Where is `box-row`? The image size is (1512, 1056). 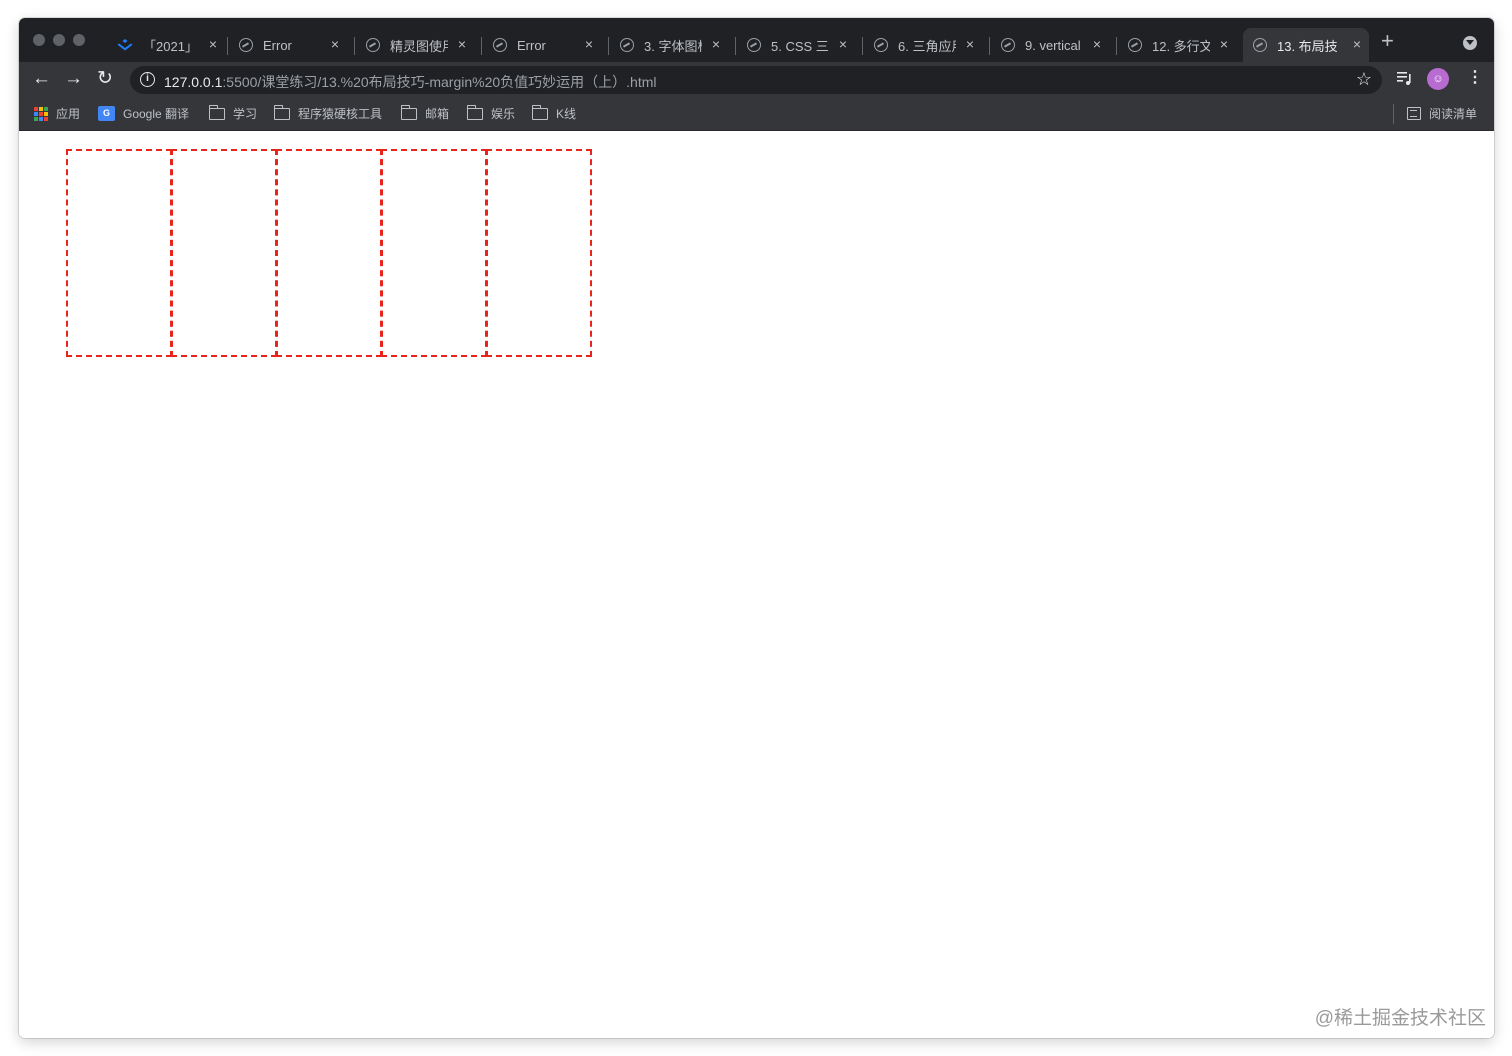
box-row is located at coordinates (329, 253).